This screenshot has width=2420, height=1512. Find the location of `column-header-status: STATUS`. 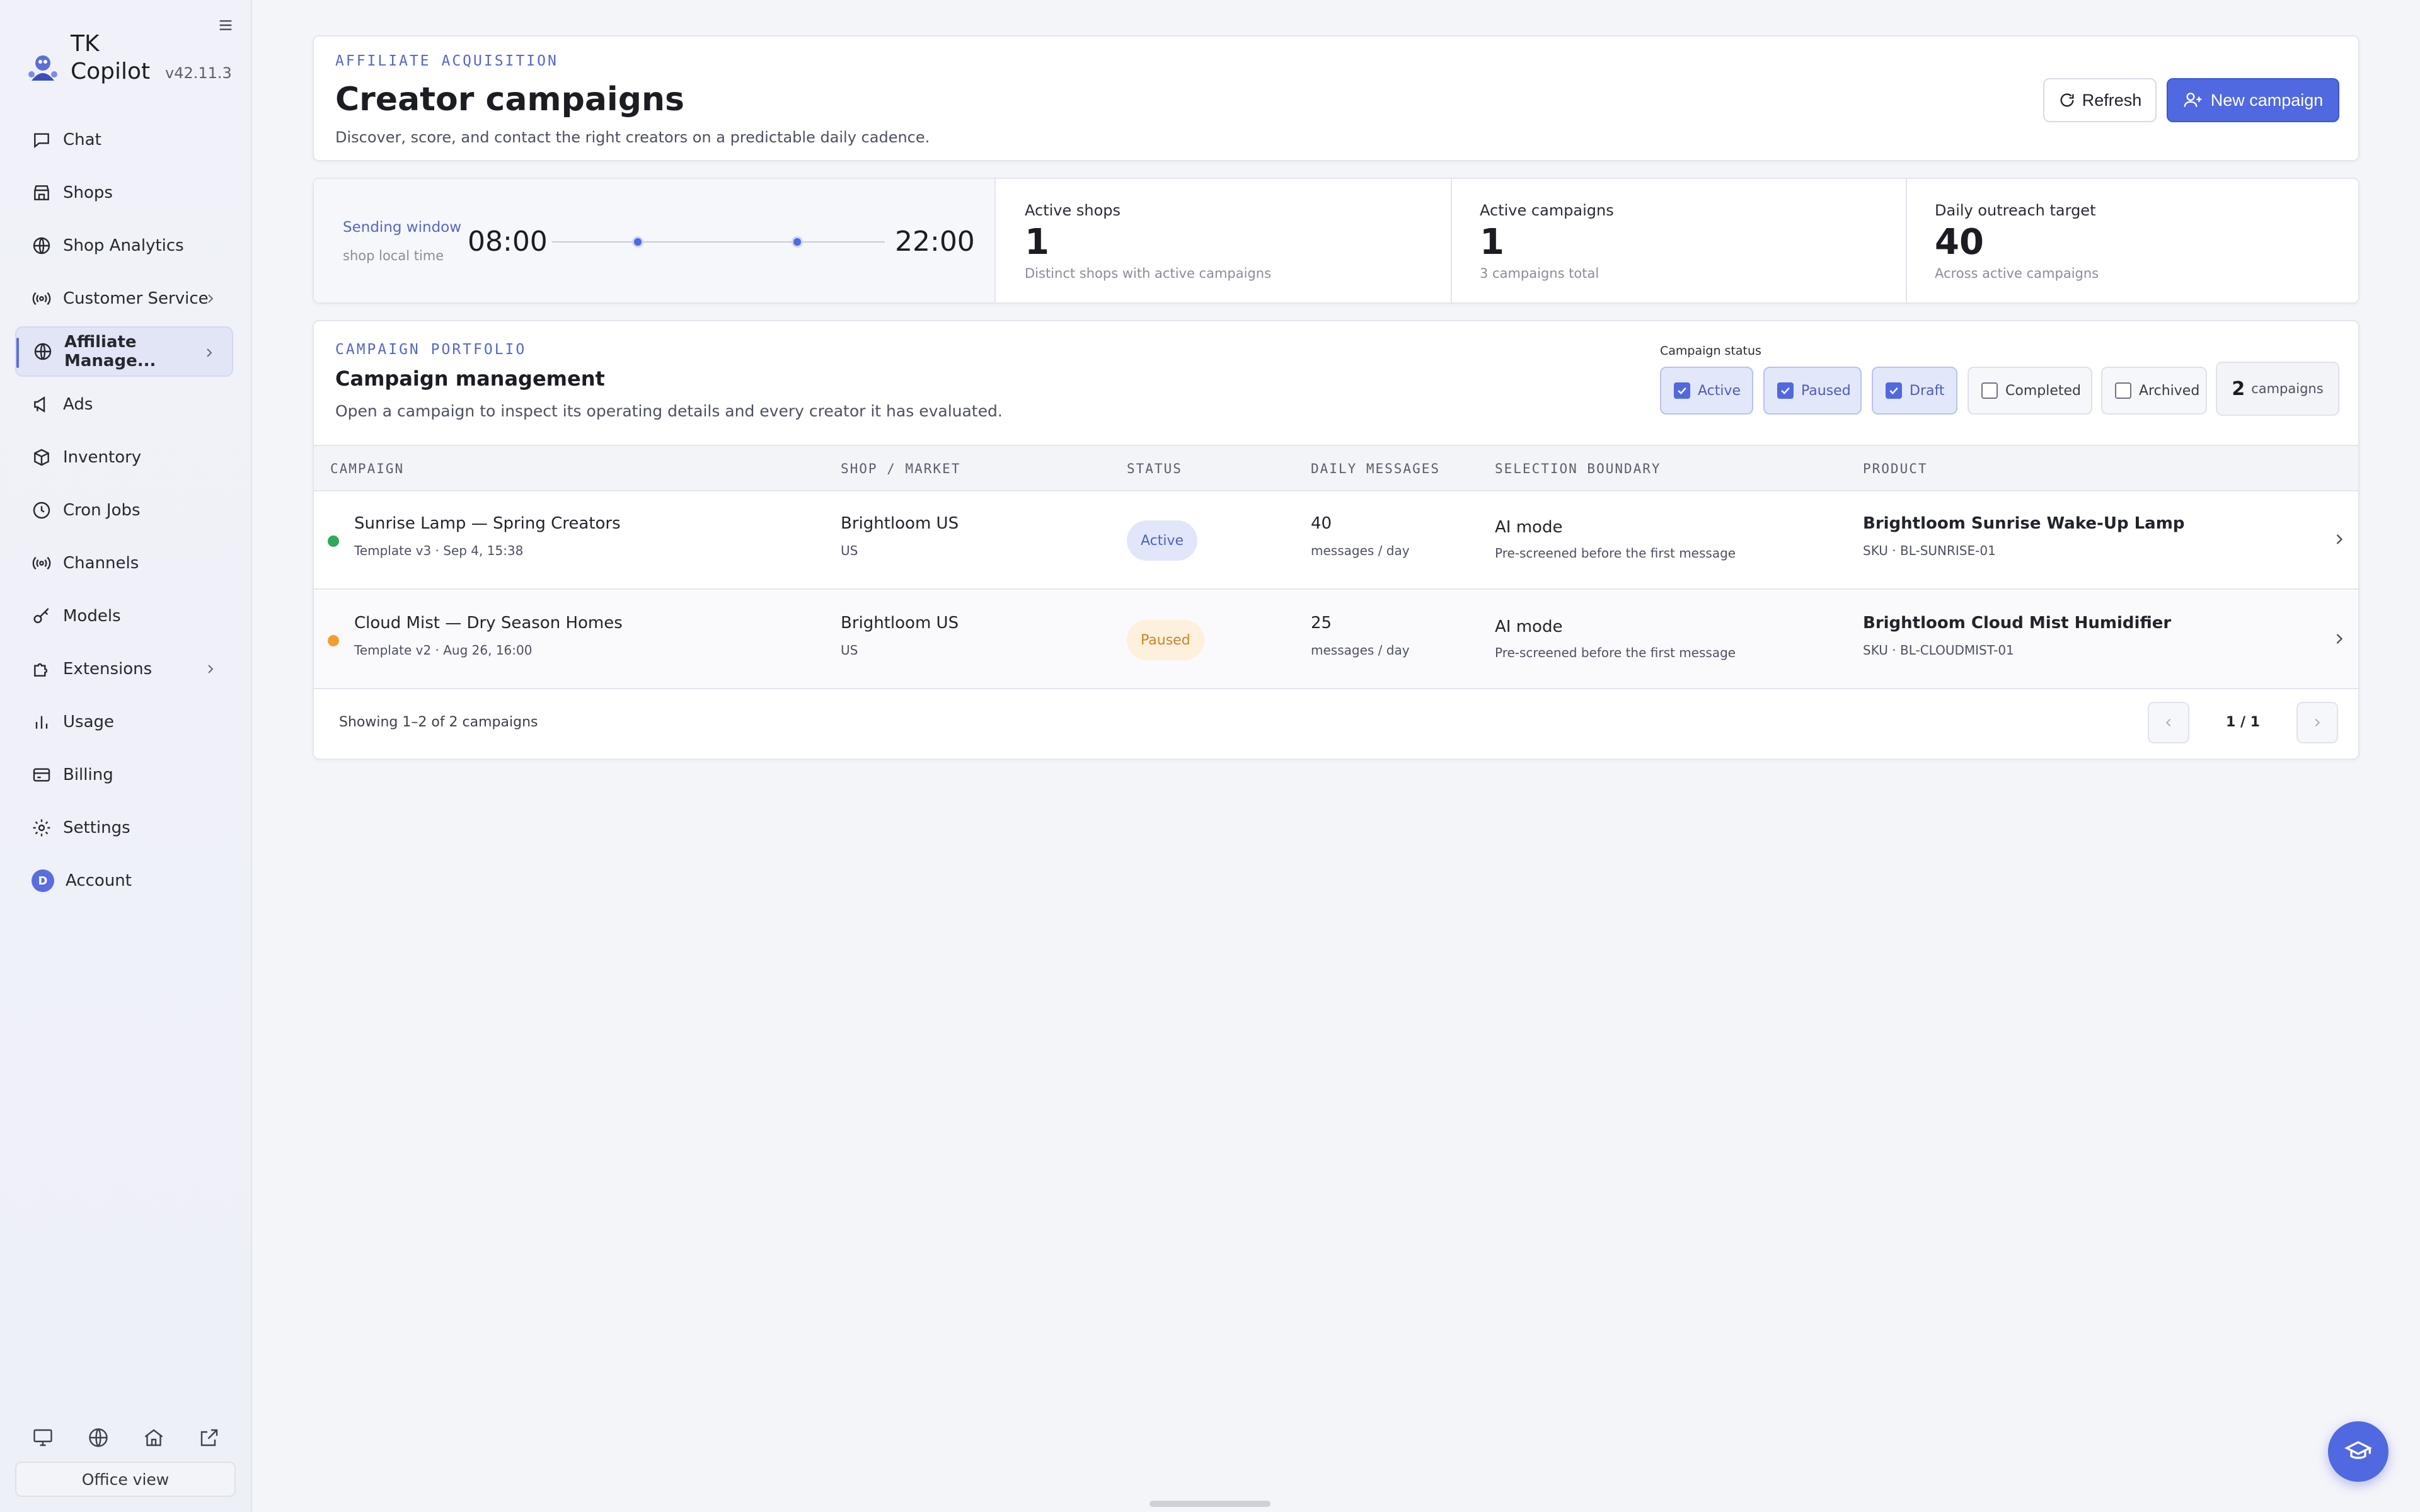

column-header-status: STATUS is located at coordinates (1155, 468).